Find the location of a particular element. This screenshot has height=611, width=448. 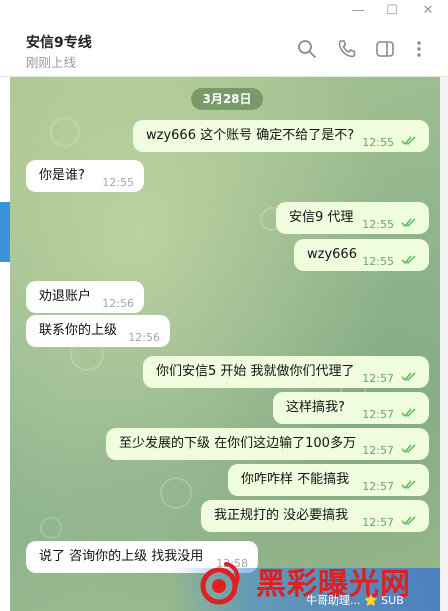

phone-icon is located at coordinates (347, 49).